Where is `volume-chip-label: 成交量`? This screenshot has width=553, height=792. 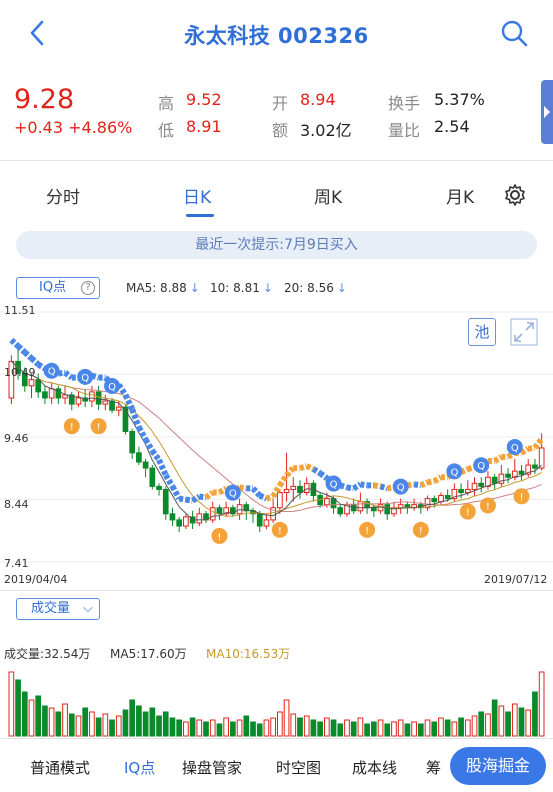
volume-chip-label: 成交量 is located at coordinates (51, 608).